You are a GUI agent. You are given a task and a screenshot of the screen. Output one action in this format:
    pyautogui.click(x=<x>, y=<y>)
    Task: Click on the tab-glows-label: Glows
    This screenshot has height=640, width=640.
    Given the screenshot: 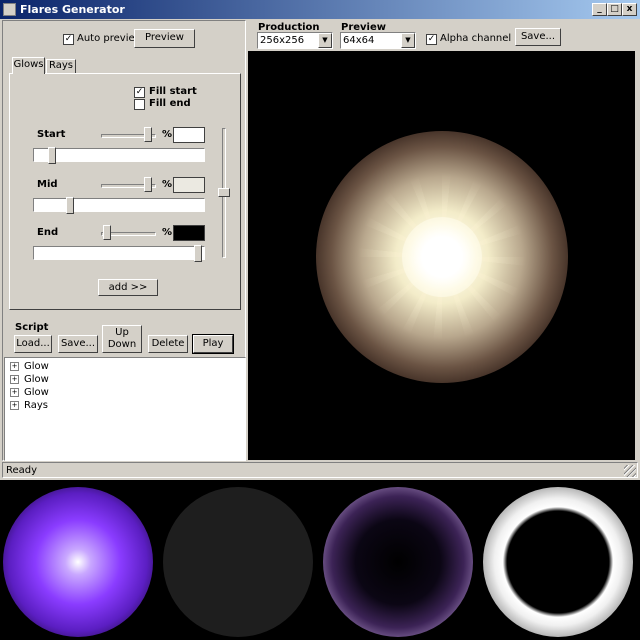 What is the action you would take?
    pyautogui.click(x=28, y=64)
    